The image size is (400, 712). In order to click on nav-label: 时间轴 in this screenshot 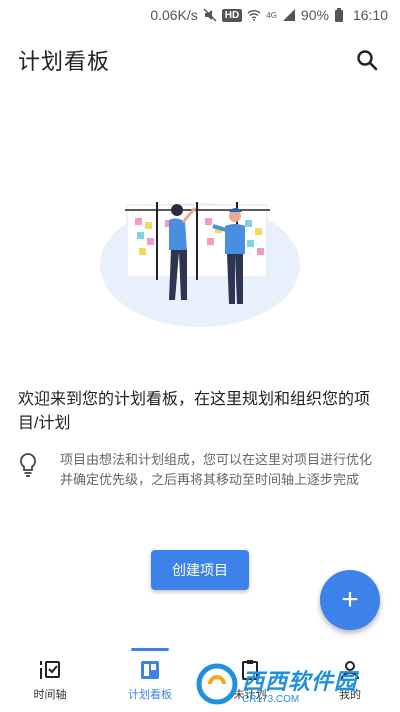, I will do `click(50, 695)`.